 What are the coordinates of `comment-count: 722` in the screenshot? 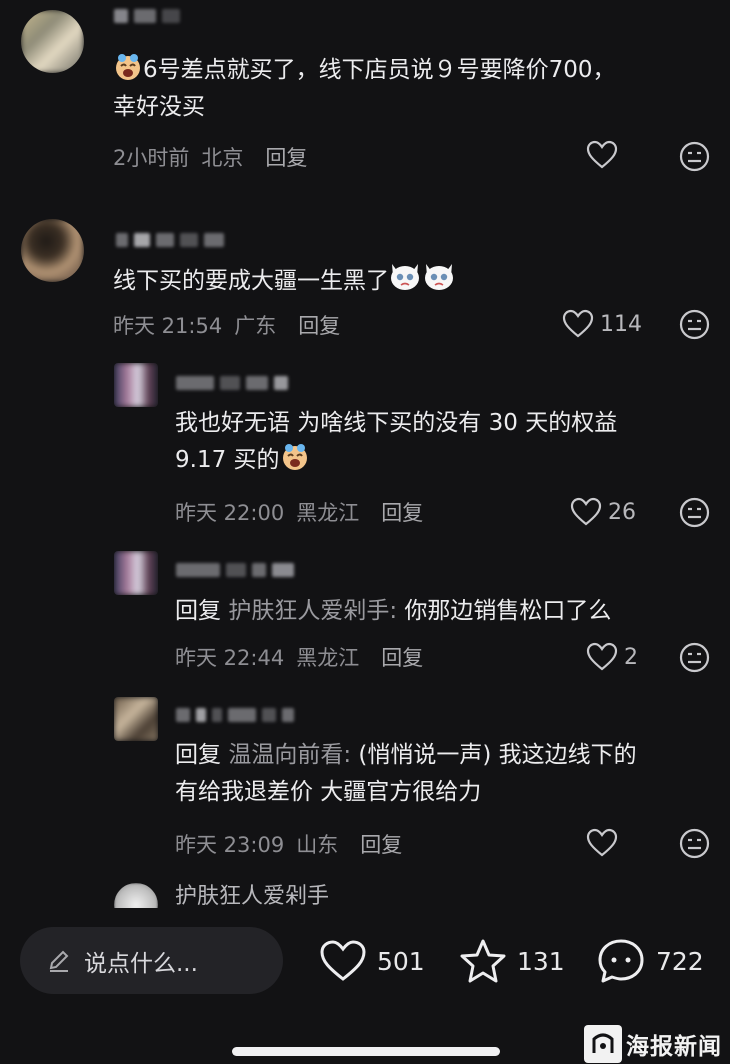 It's located at (680, 961).